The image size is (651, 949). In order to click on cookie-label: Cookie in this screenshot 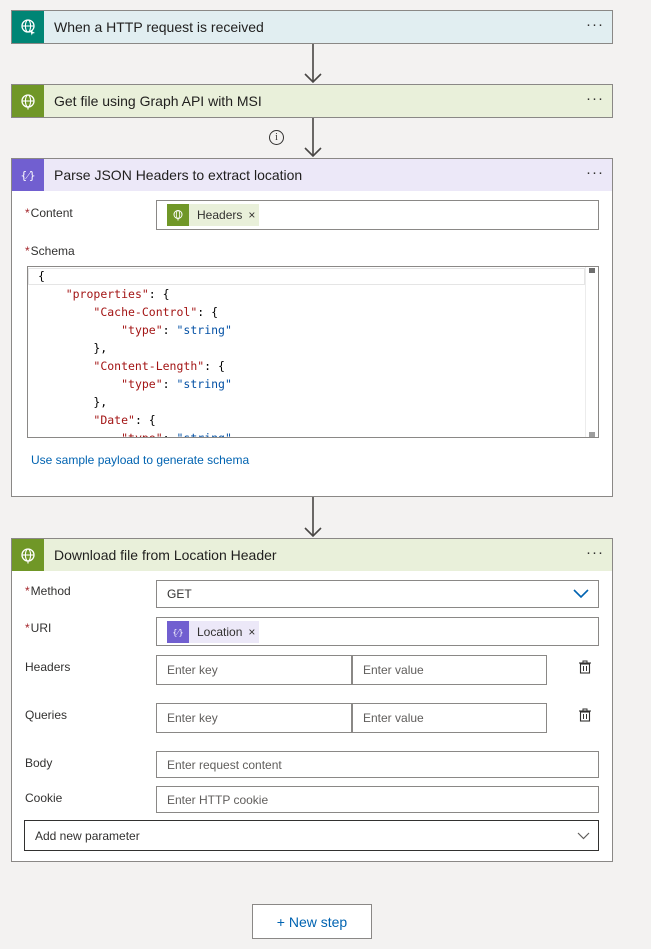, I will do `click(44, 798)`.